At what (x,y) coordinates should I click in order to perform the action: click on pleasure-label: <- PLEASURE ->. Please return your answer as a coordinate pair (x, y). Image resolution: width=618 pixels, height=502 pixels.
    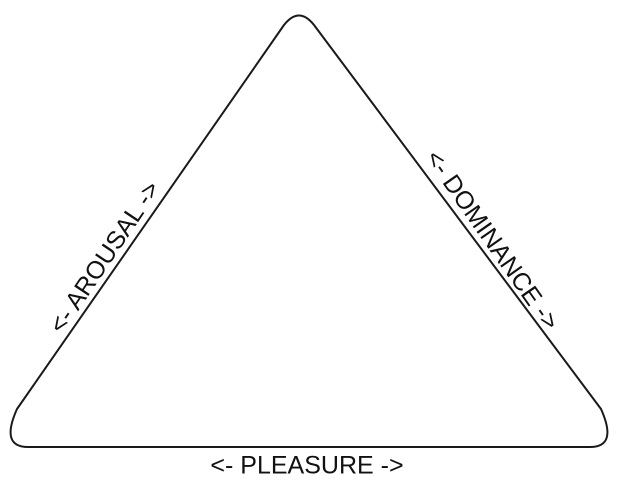
    Looking at the image, I should click on (306, 466).